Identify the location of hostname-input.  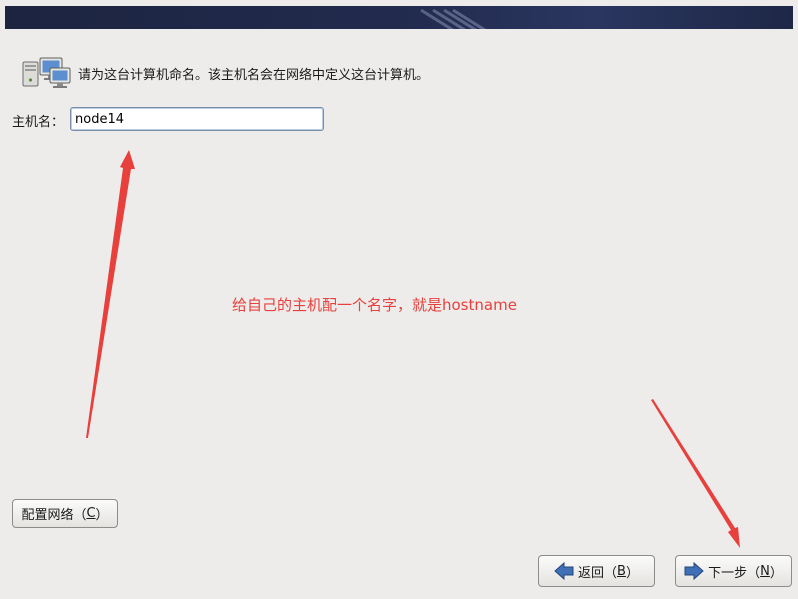
(197, 119).